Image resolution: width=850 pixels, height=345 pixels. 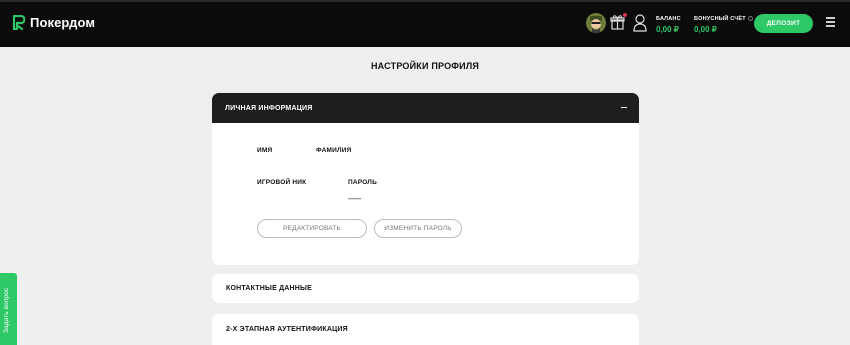 I want to click on password-label: ПАРОЛЬ, so click(x=362, y=182).